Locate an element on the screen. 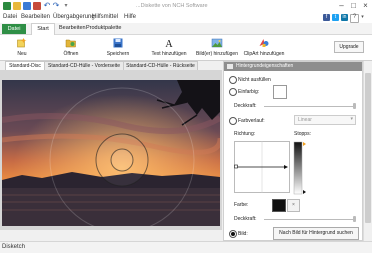  clipart-icon is located at coordinates (264, 43).